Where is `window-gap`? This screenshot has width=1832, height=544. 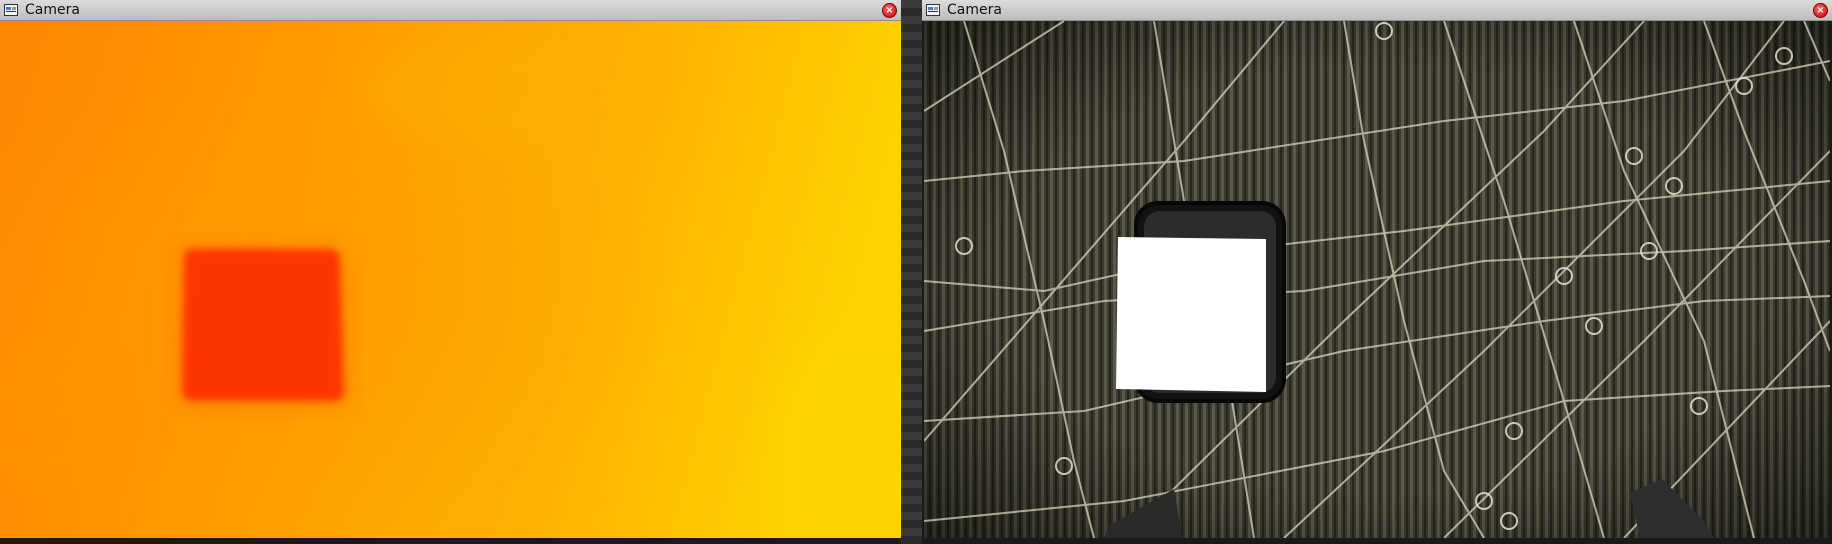 window-gap is located at coordinates (911, 272).